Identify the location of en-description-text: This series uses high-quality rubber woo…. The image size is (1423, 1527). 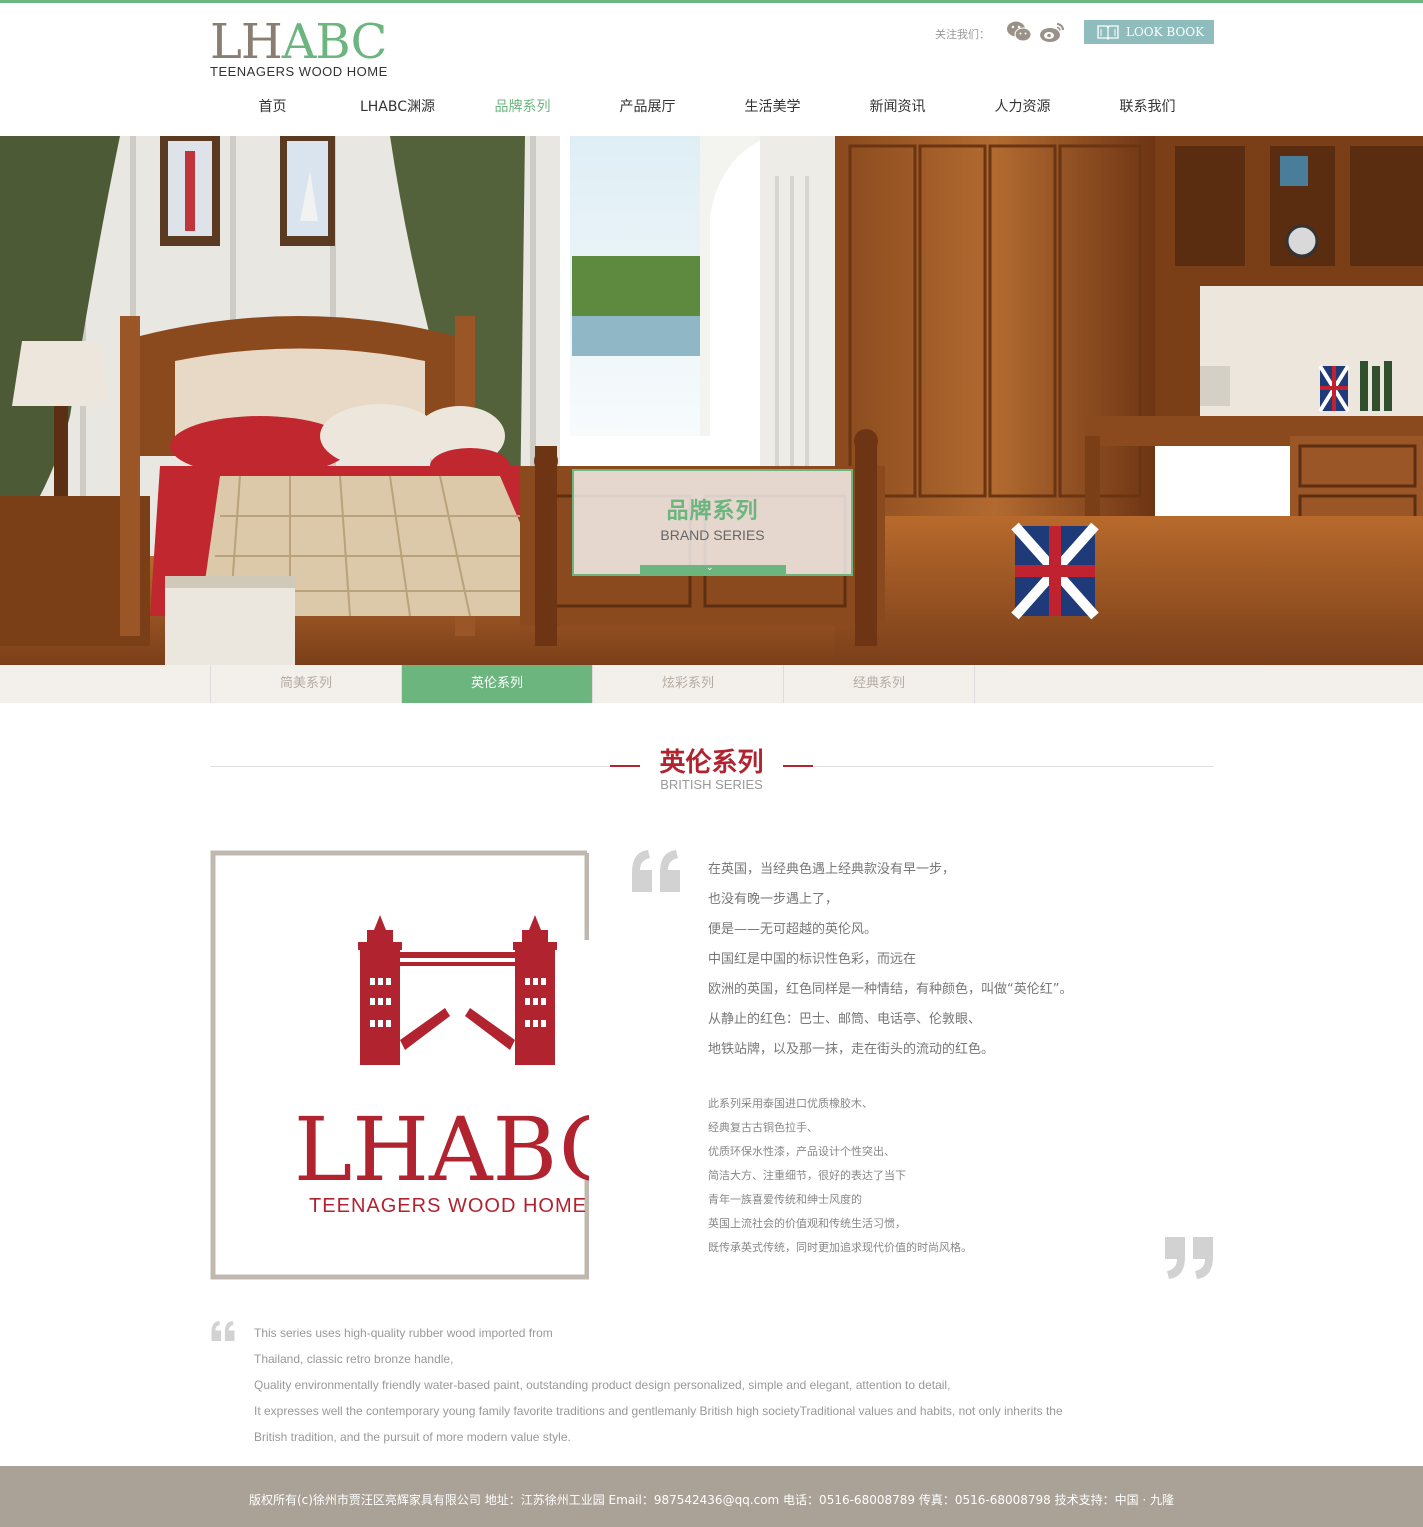
(704, 1385).